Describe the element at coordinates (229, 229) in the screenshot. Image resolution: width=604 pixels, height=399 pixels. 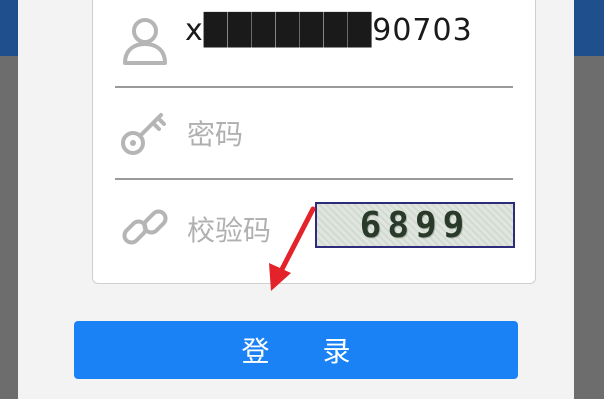
I see `captcha-input: 校验码` at that location.